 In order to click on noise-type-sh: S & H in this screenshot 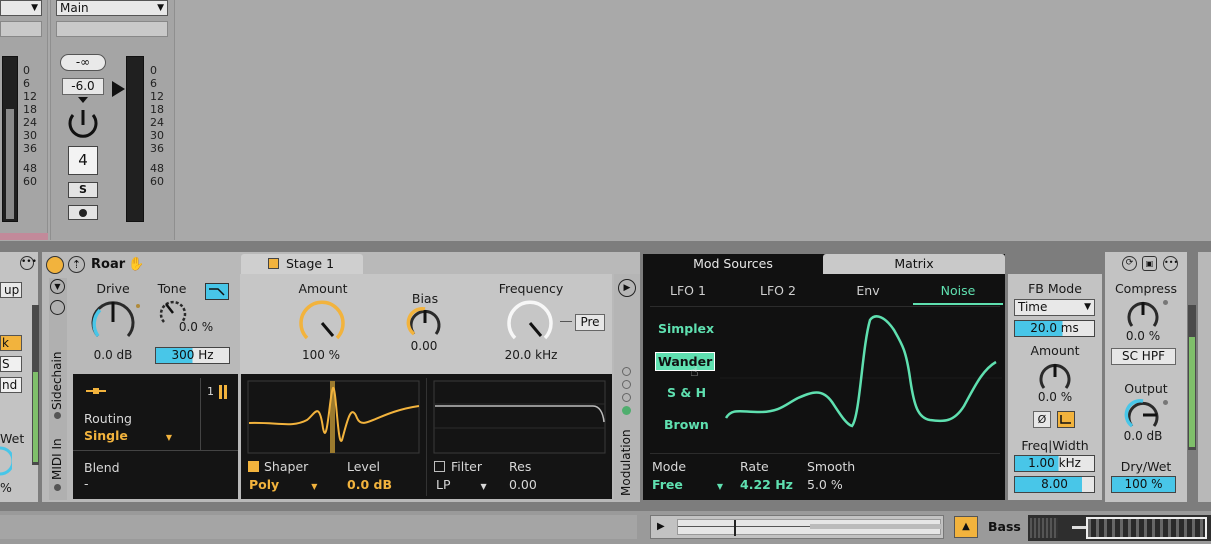, I will do `click(686, 392)`.